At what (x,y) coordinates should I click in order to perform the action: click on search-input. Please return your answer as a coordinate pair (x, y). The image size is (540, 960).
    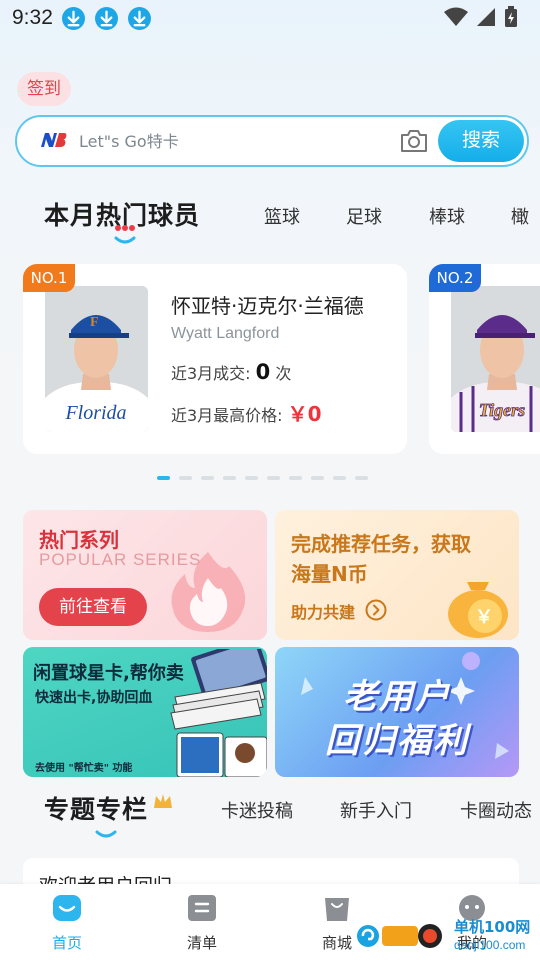
    Looking at the image, I should click on (229, 141).